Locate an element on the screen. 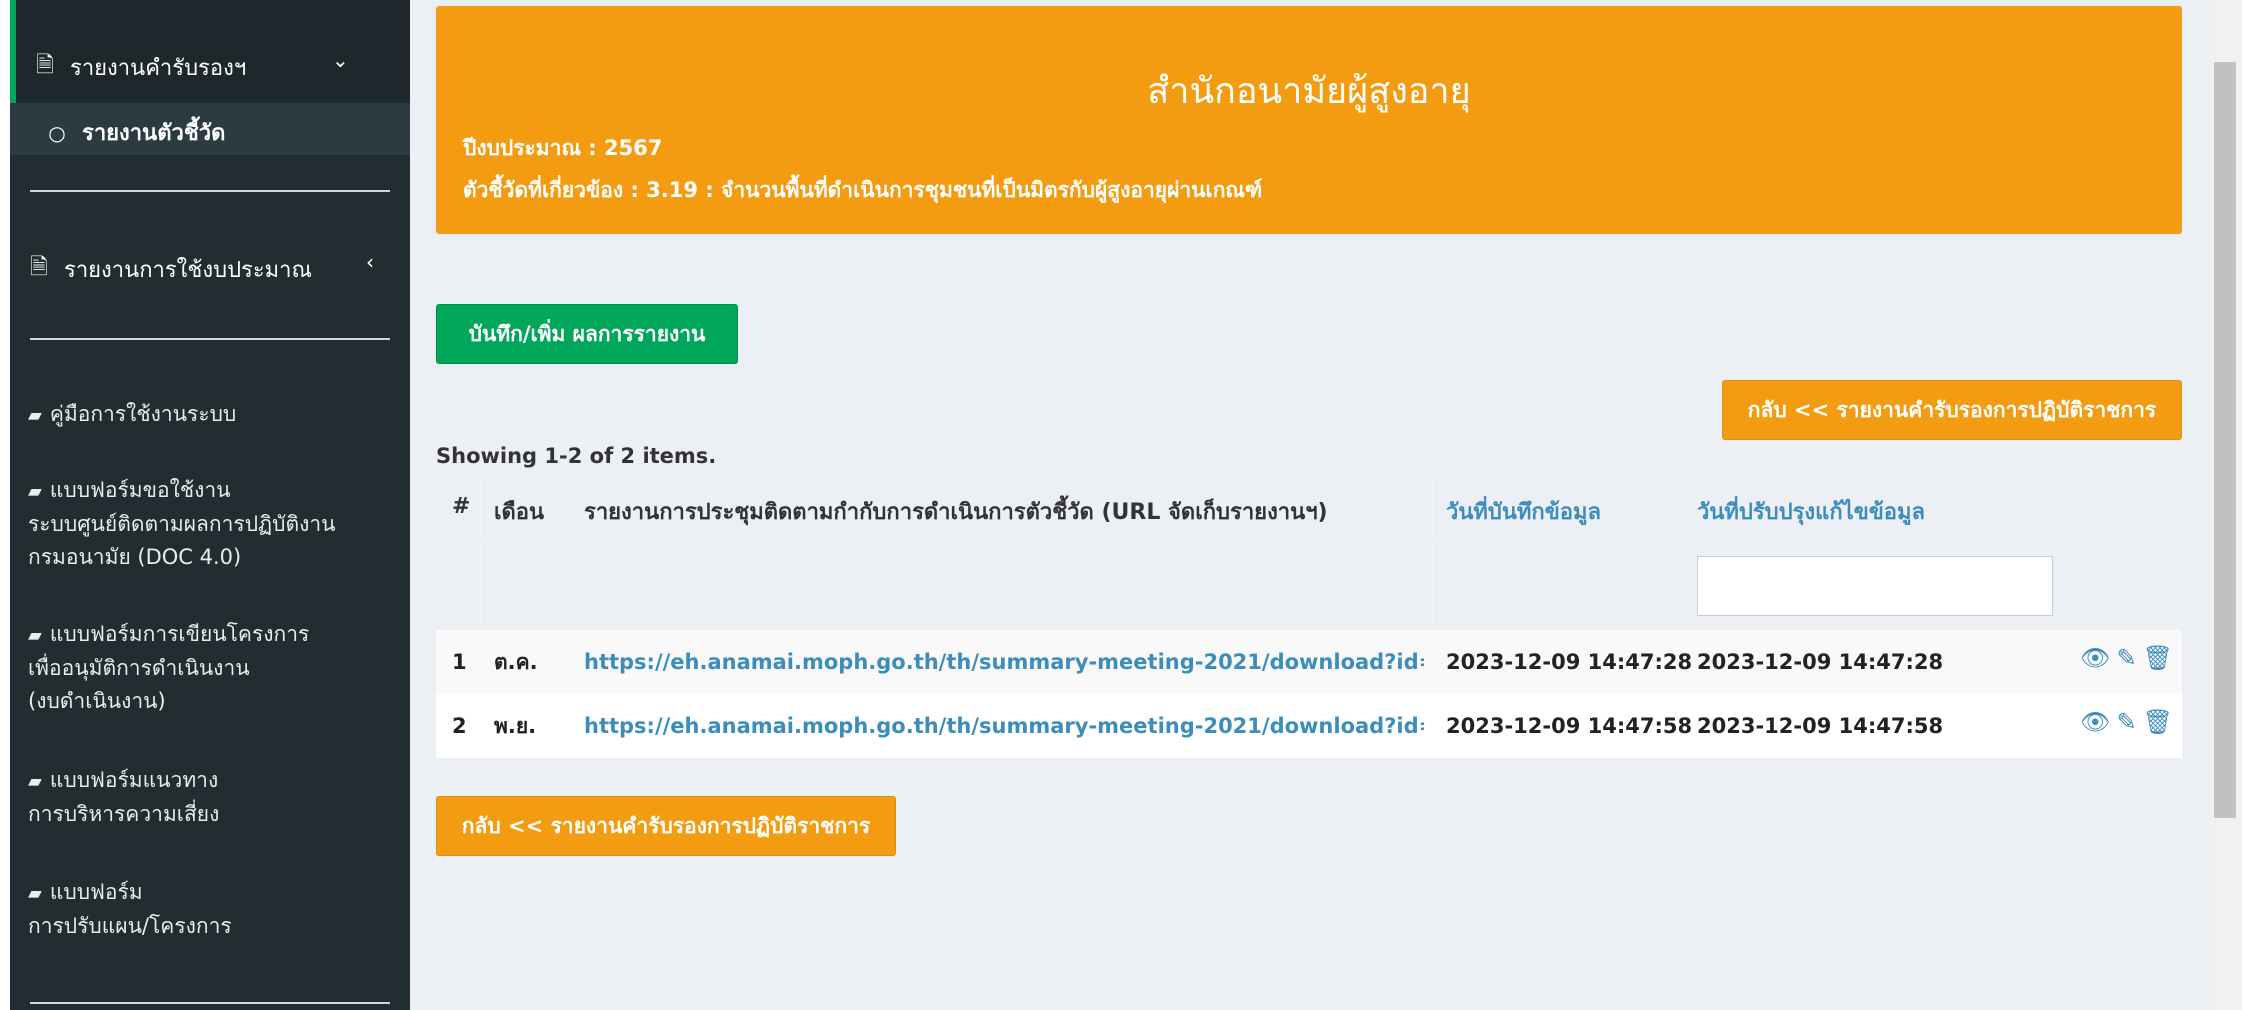  sidebar-submenu-item: ○ รายงานตัวชี้วัด is located at coordinates (135, 132).